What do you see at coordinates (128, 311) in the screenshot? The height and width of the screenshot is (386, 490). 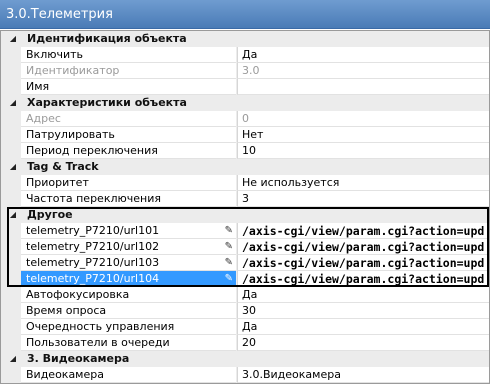 I see `property-name: Время опроса` at bounding box center [128, 311].